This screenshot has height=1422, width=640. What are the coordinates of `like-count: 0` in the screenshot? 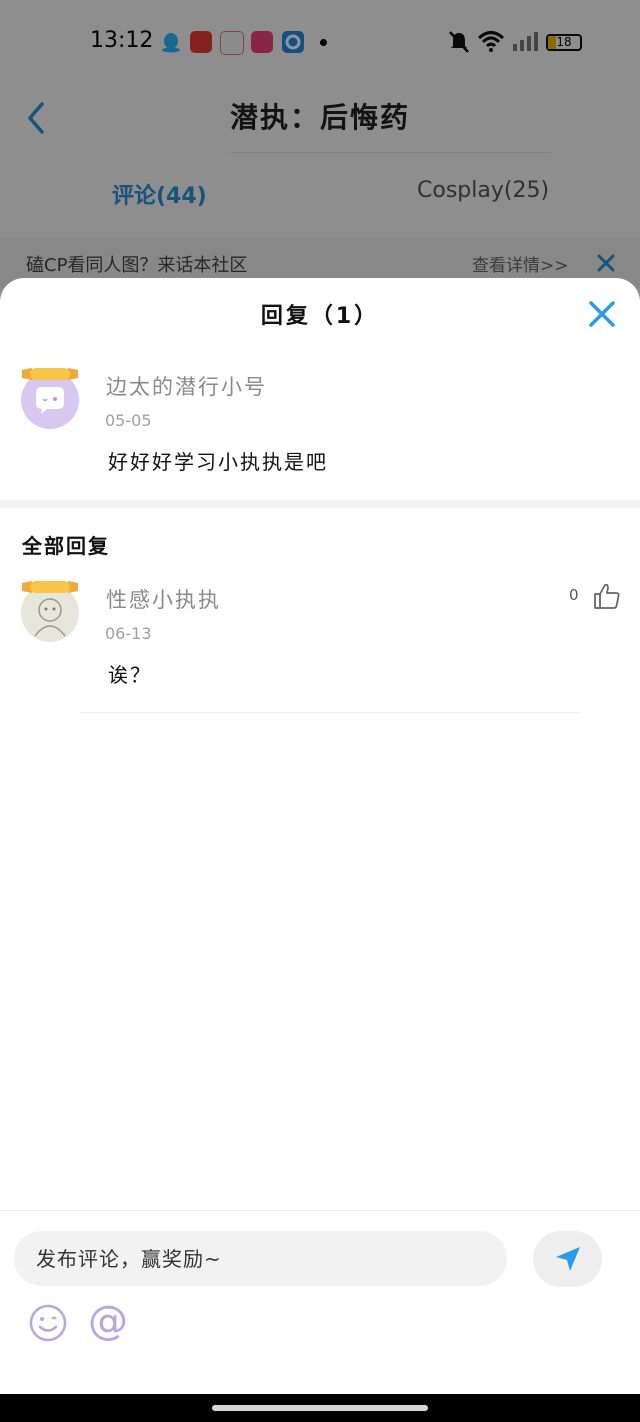 It's located at (574, 595).